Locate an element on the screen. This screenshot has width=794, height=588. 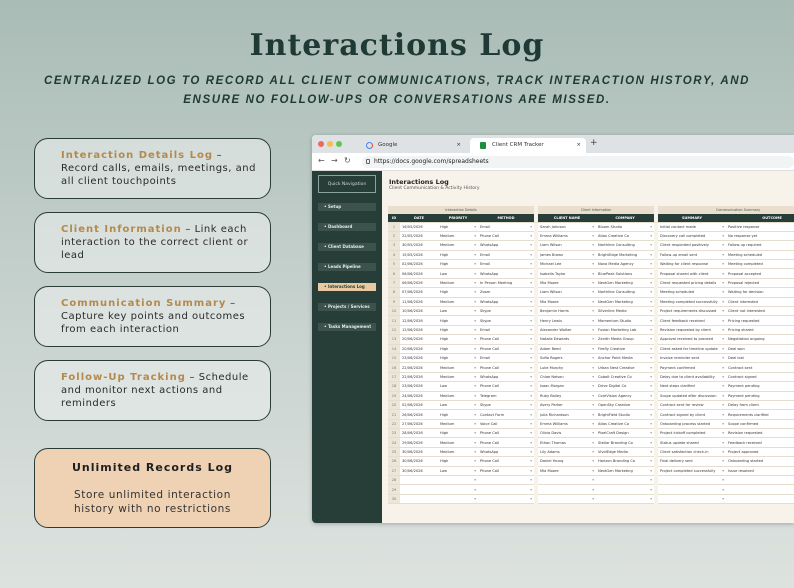
table-cell: ▾ Skype is located at coordinates (506, 311).